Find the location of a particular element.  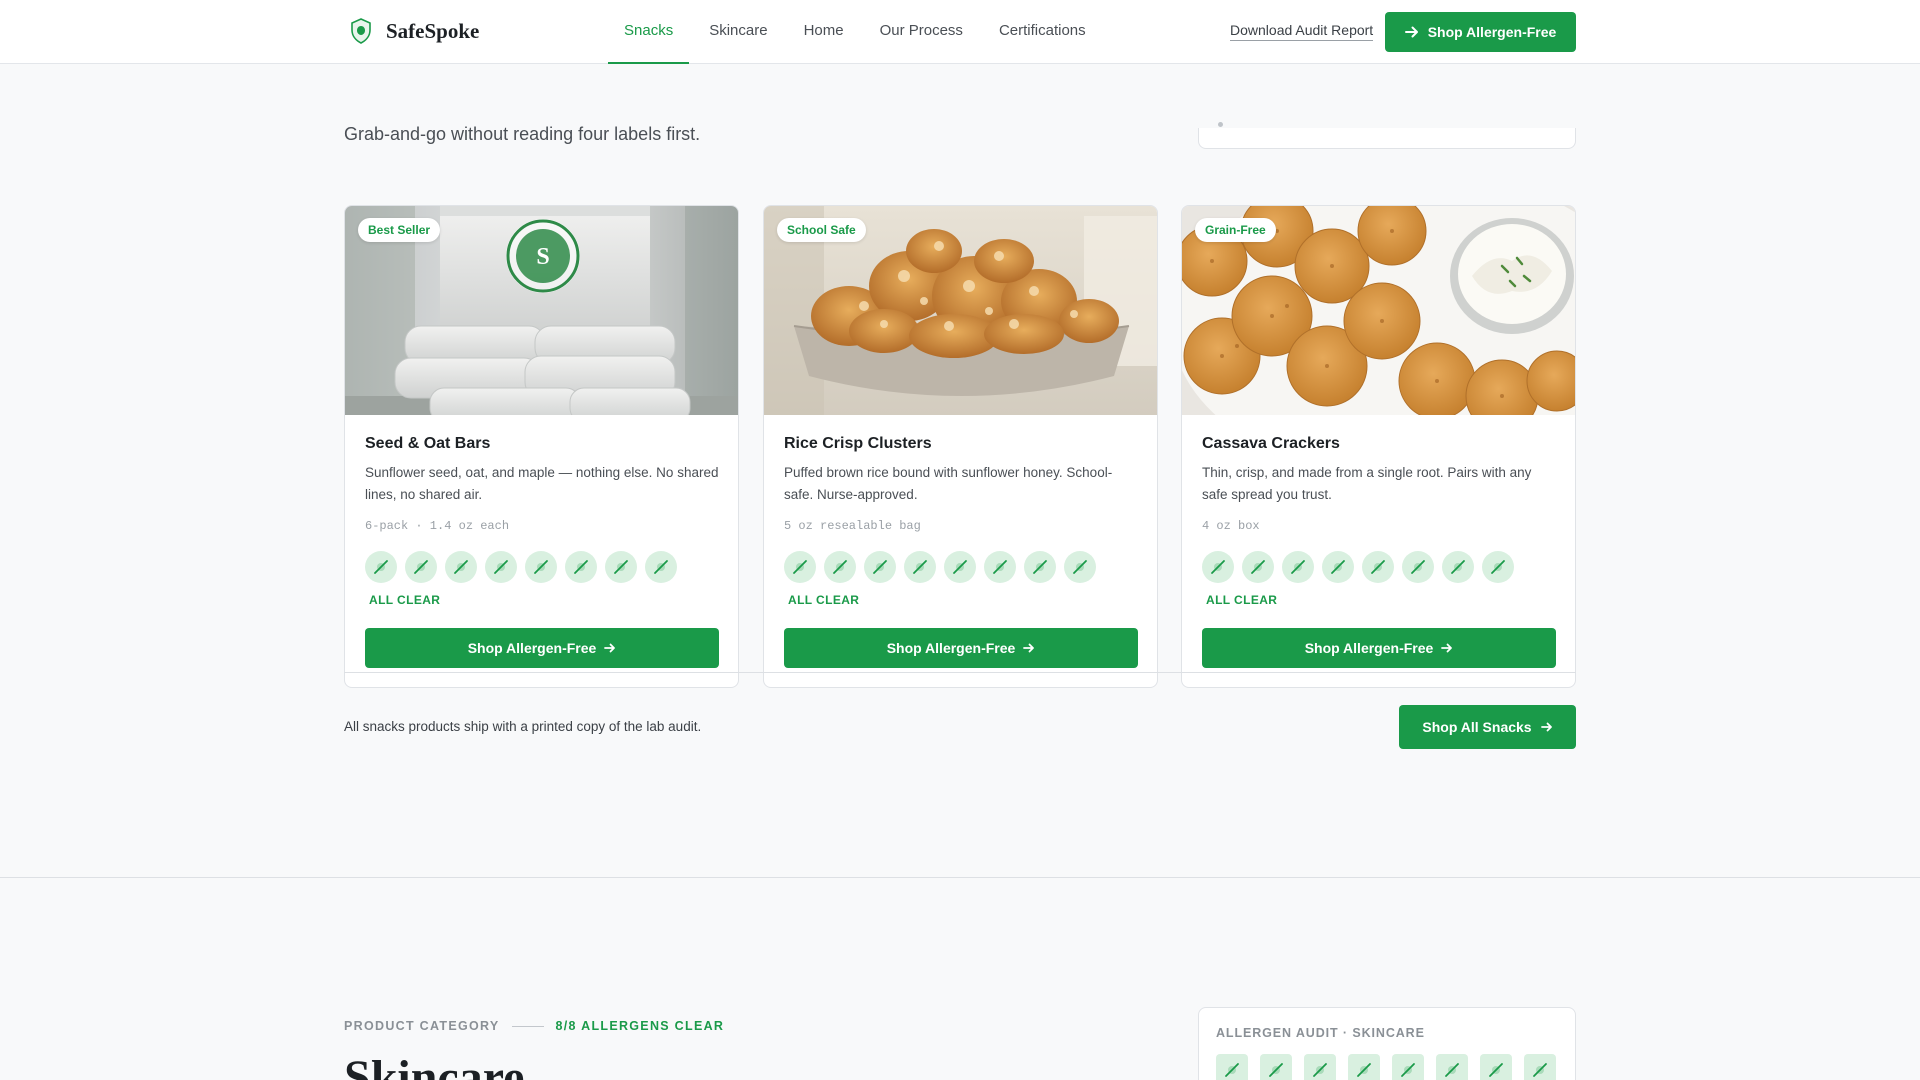

section-divider is located at coordinates (960, 672).